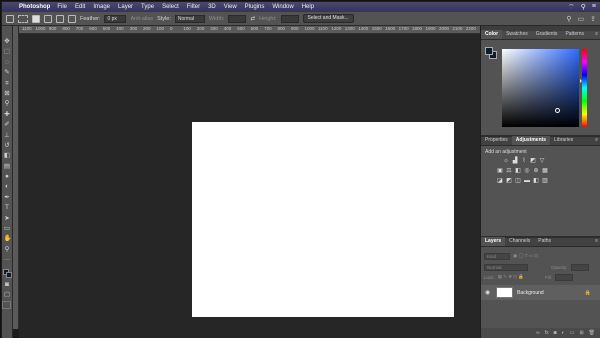 The width and height of the screenshot is (600, 338). I want to click on marquee-preset-icon, so click(23, 18).